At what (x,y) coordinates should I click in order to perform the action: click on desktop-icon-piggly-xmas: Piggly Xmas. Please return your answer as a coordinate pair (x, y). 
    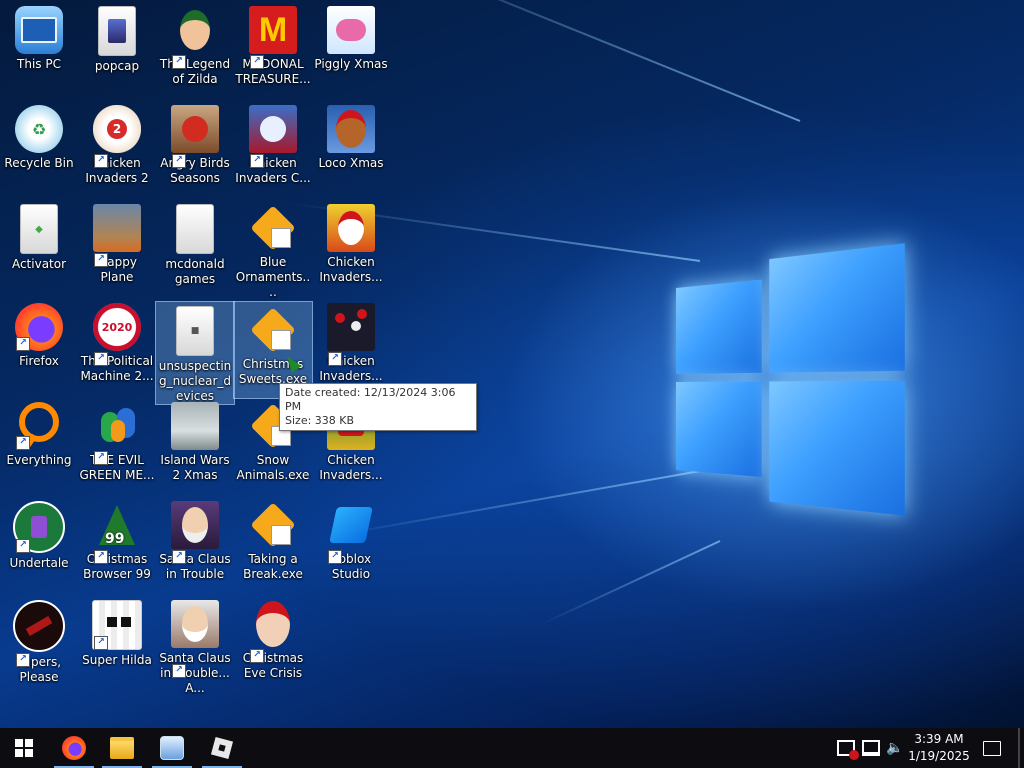
    Looking at the image, I should click on (351, 37).